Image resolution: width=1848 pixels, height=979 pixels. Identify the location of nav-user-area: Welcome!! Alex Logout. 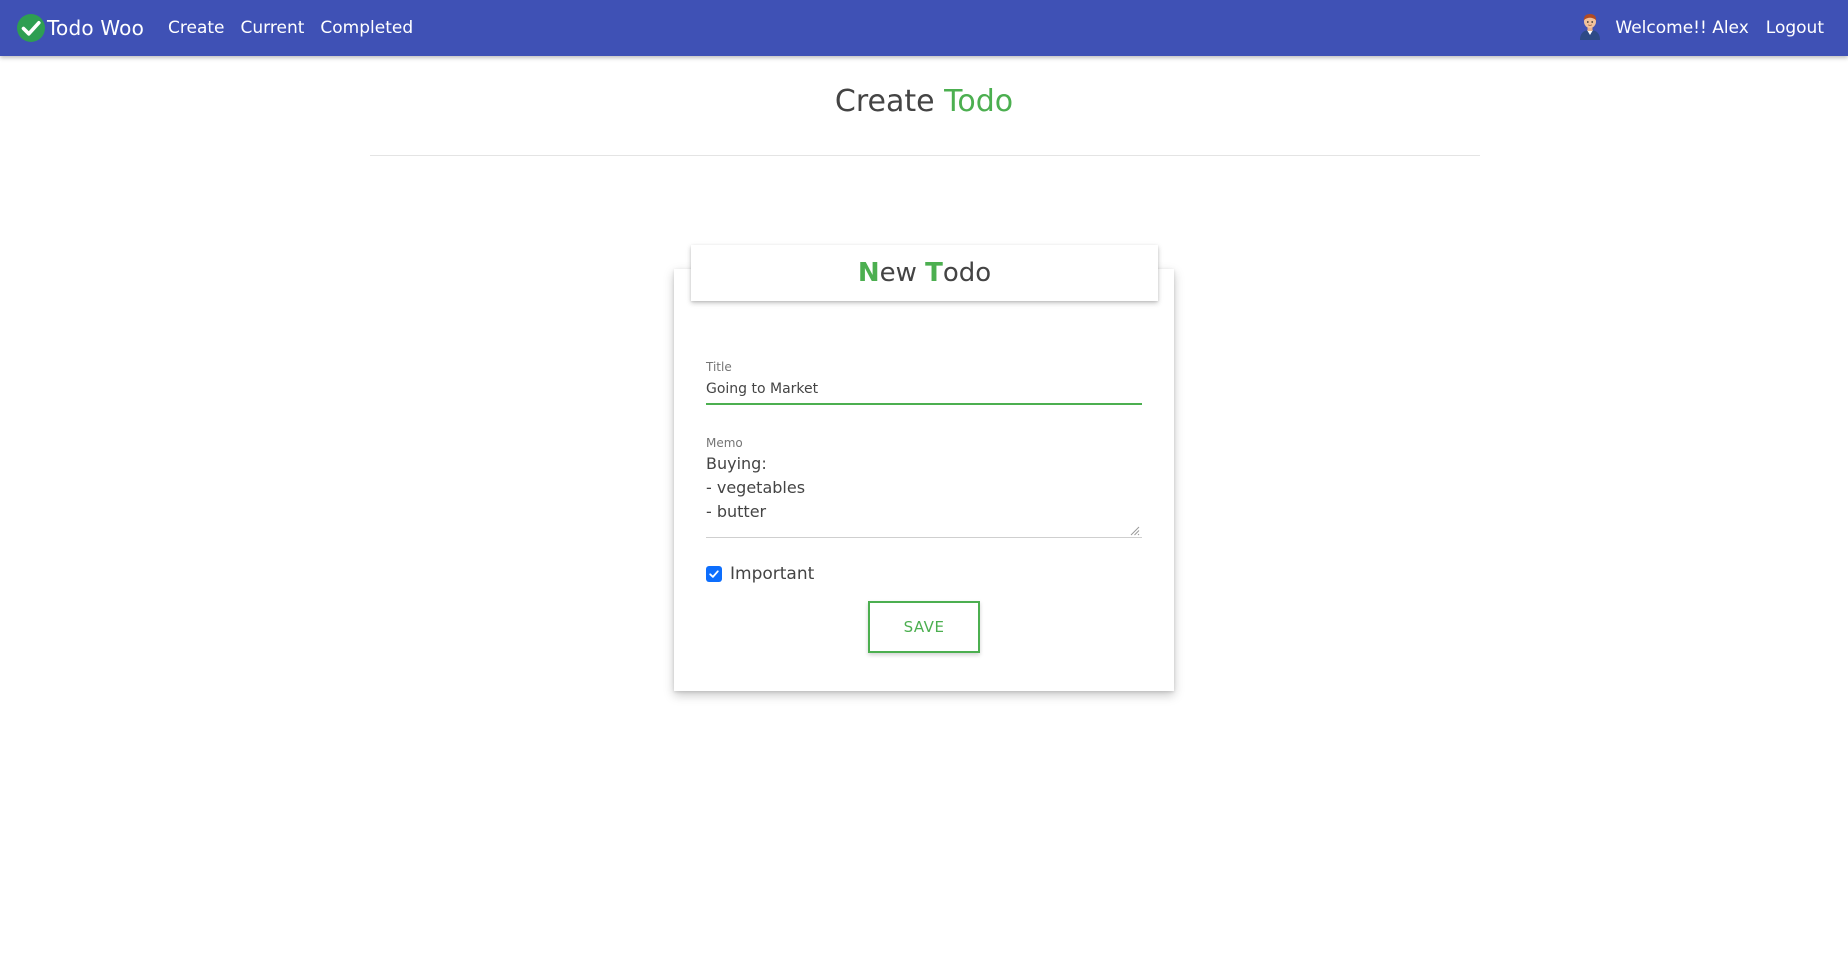
(1700, 27).